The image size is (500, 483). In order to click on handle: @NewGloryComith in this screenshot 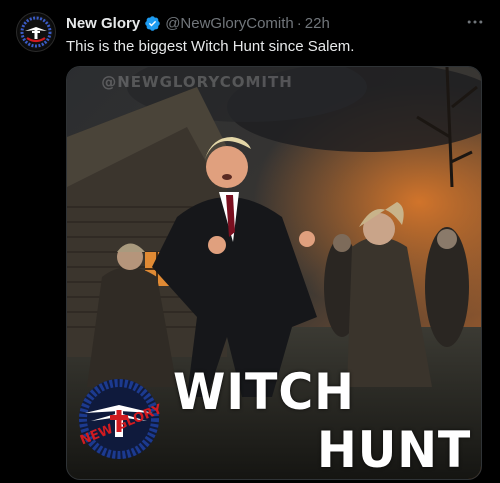, I will do `click(229, 23)`.